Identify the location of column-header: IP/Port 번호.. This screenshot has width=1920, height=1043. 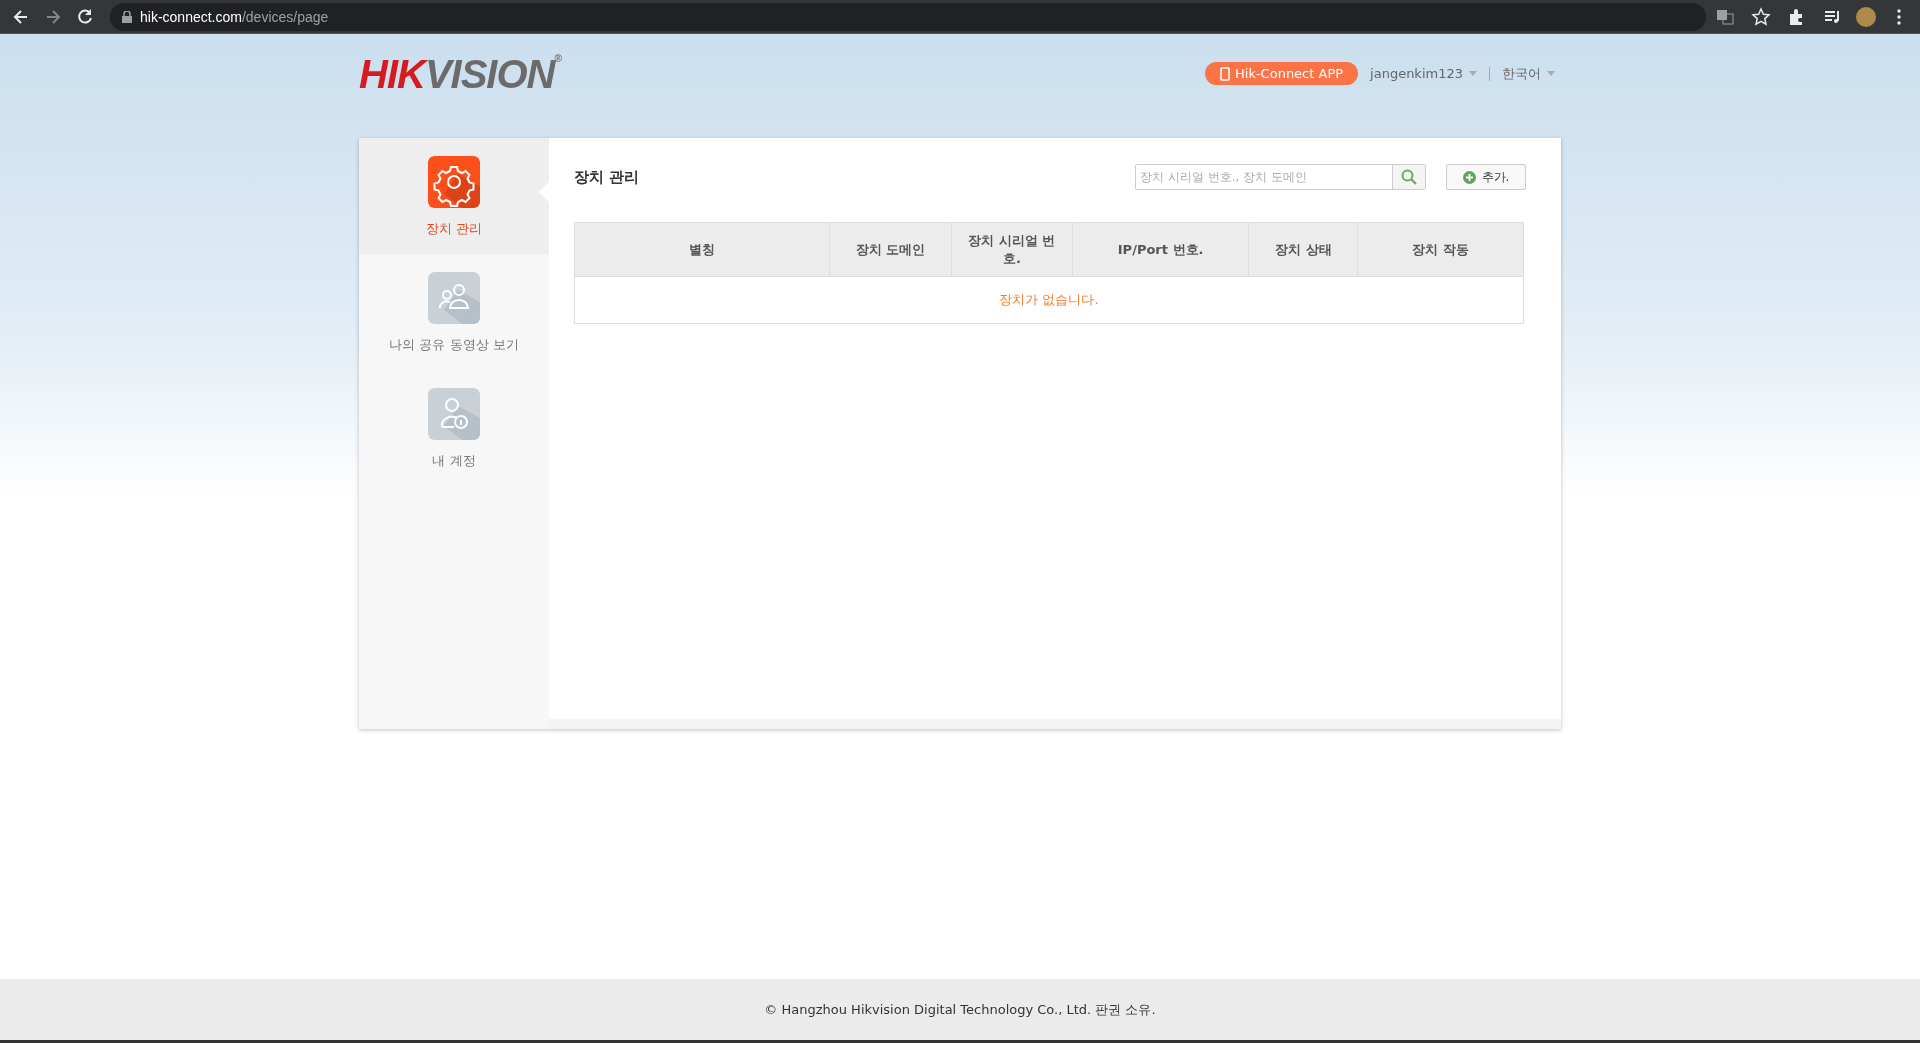
(1160, 249).